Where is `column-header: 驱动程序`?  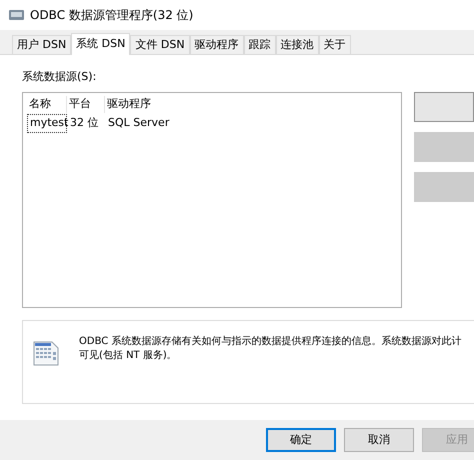 column-header: 驱动程序 is located at coordinates (253, 104).